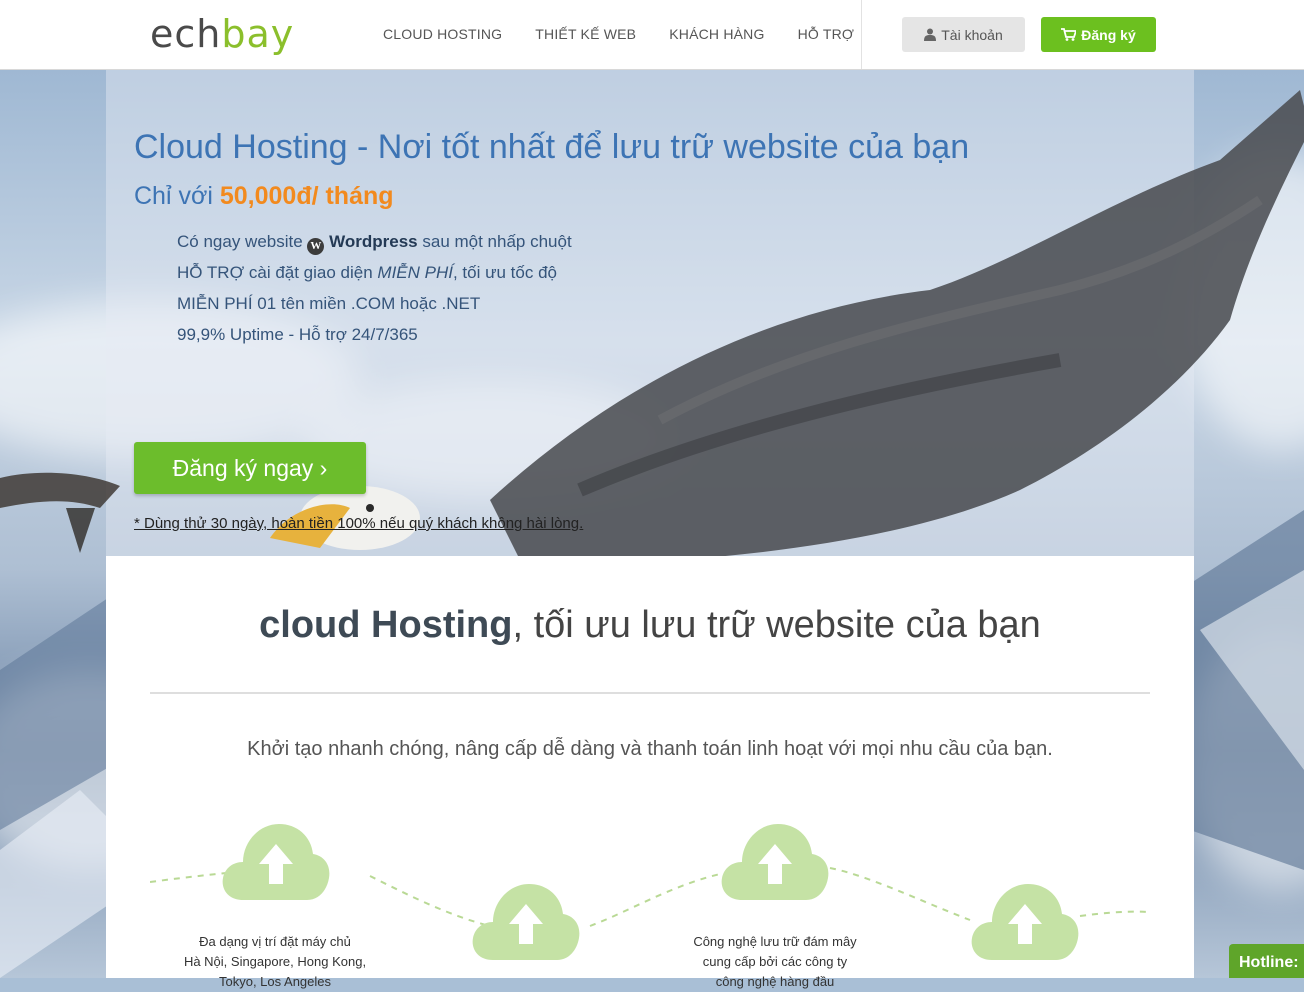 The width and height of the screenshot is (1304, 992). I want to click on feature-text-line: Hà Nội, Singapore, Hong Kong,, so click(275, 961).